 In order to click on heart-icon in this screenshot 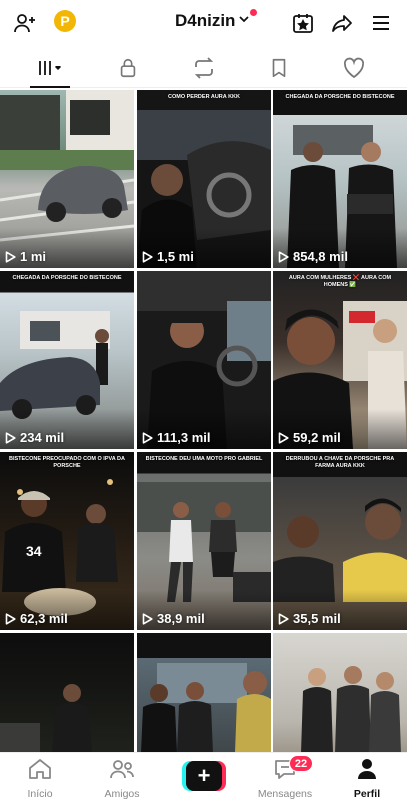, I will do `click(354, 70)`.